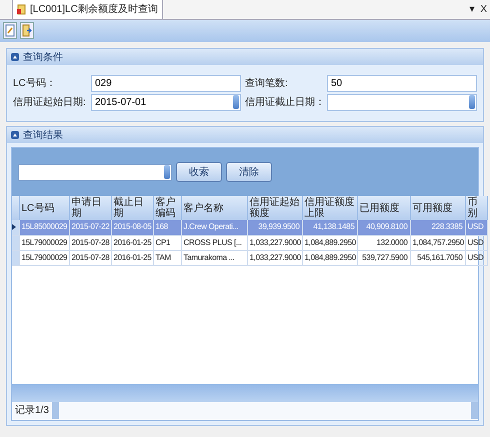  What do you see at coordinates (132, 227) in the screenshot?
I see `table-cell: 2015-08-05` at bounding box center [132, 227].